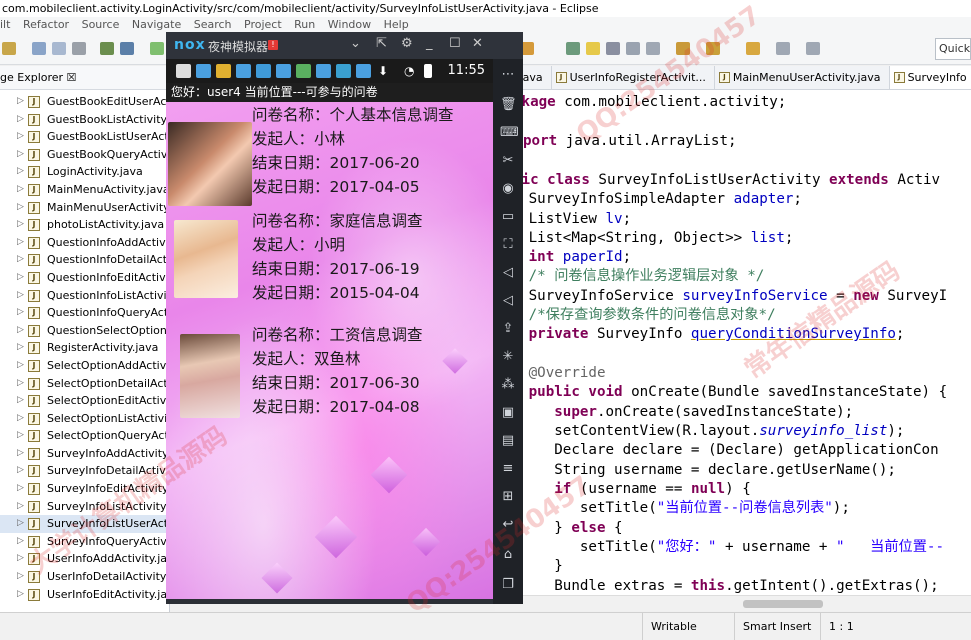 The image size is (971, 640). Describe the element at coordinates (508, 413) in the screenshot. I see `camera-icon: ▣` at that location.